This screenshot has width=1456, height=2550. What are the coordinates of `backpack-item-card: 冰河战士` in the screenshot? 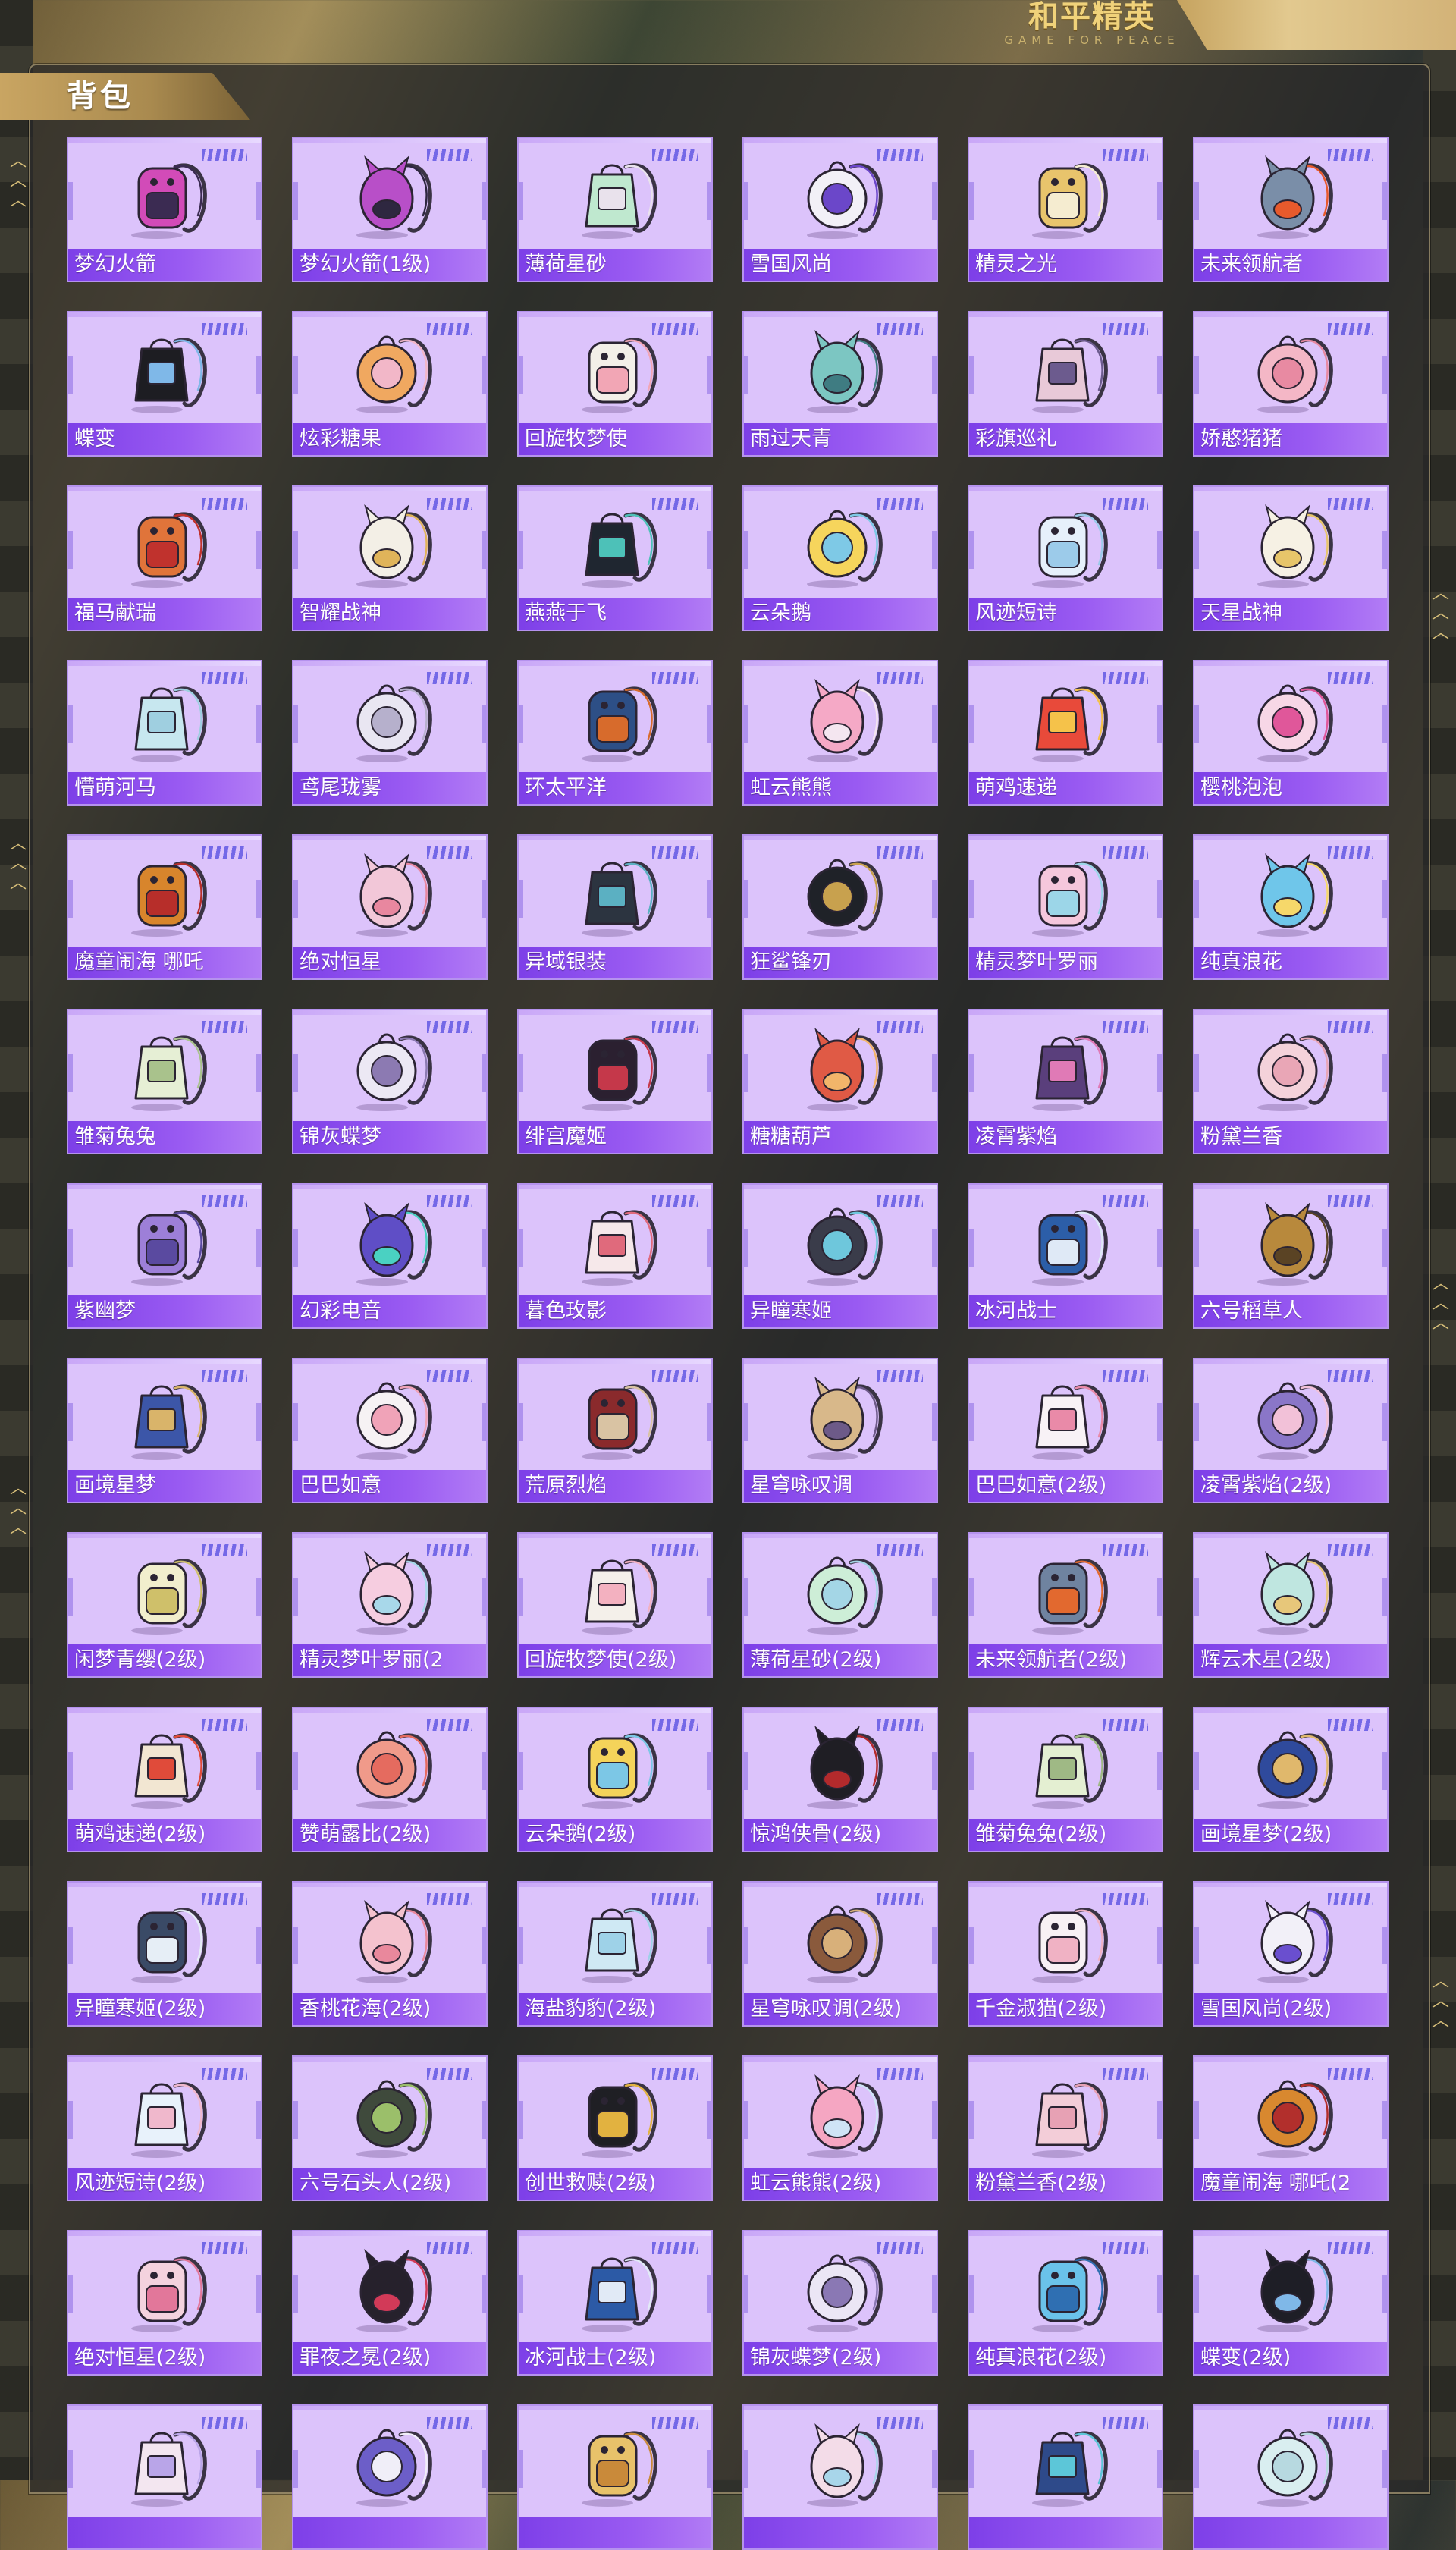 It's located at (1065, 1256).